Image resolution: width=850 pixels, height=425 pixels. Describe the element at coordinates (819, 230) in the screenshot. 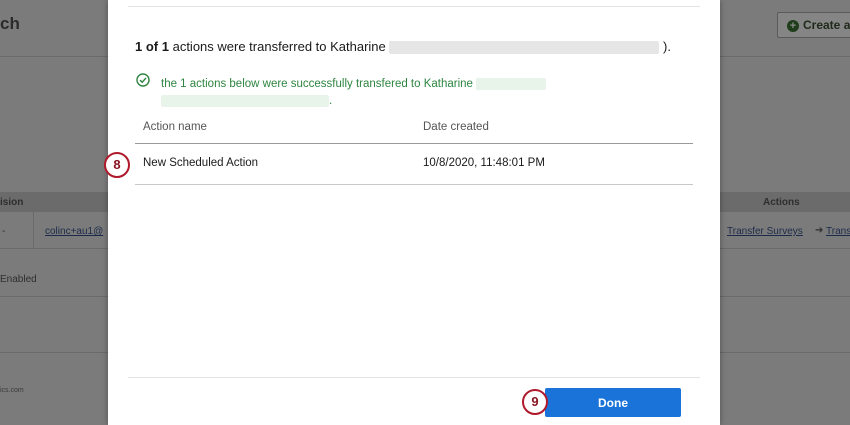

I see `arrow-right-icon: ➔` at that location.